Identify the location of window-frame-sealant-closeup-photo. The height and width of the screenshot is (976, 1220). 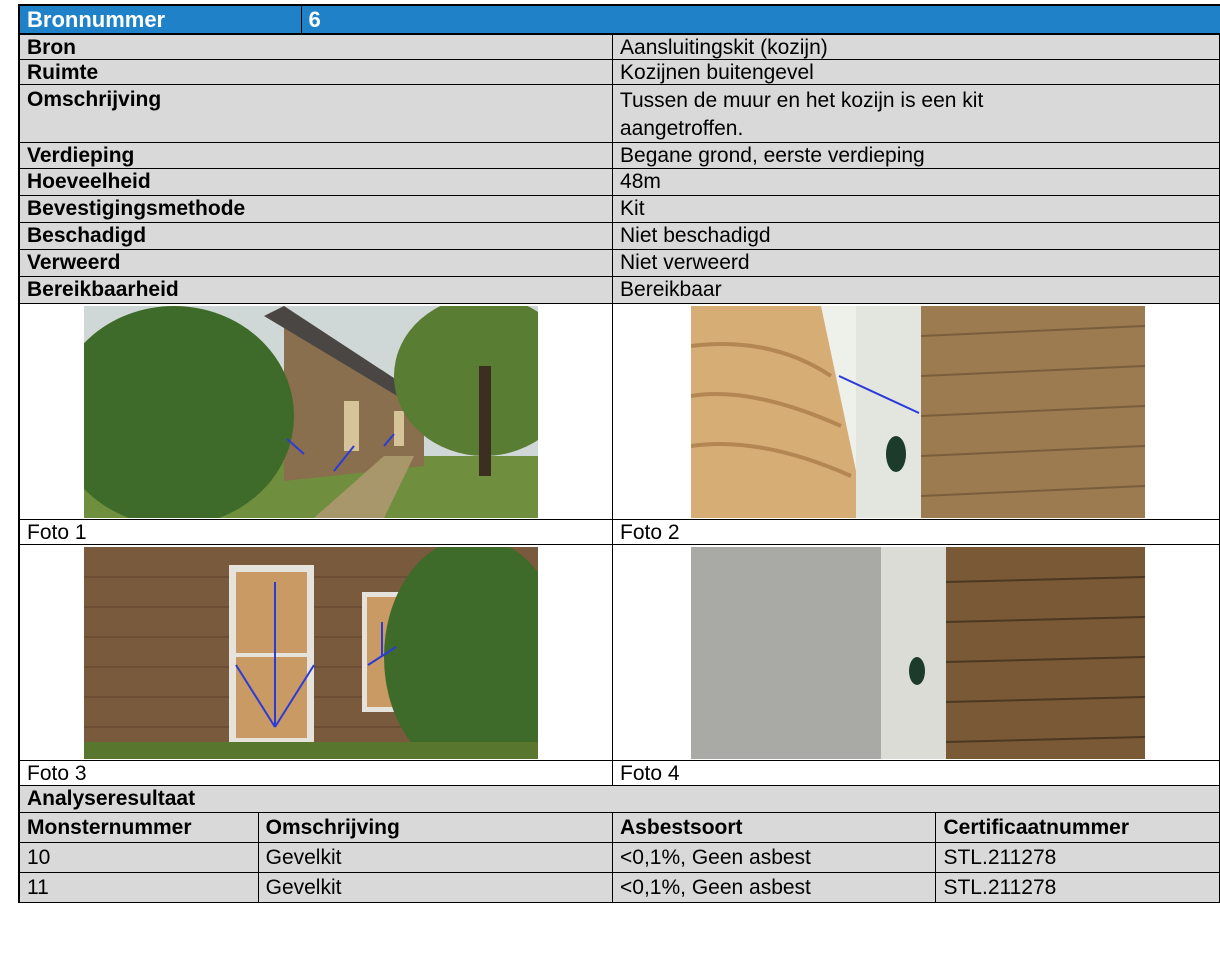
(918, 412).